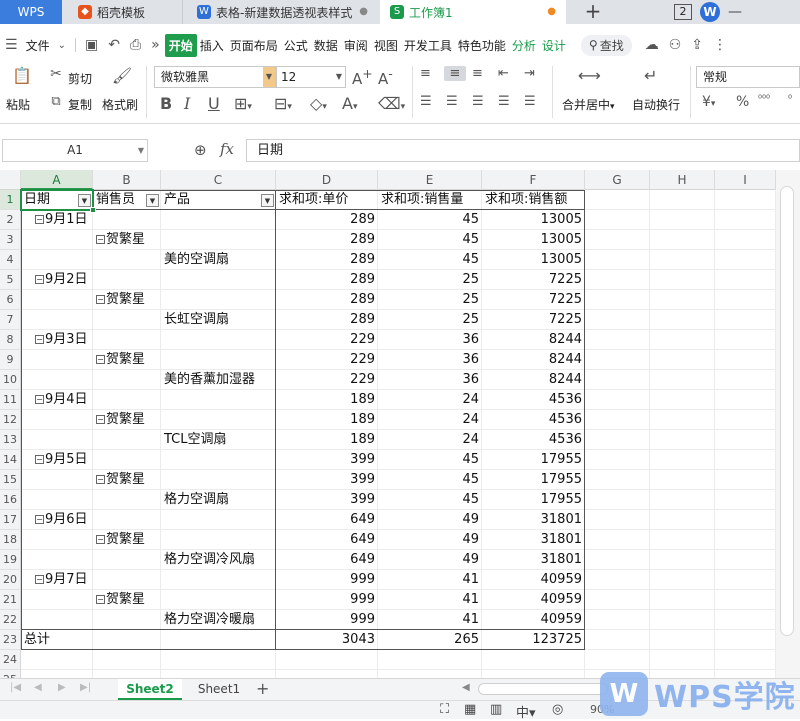 The height and width of the screenshot is (721, 800). Describe the element at coordinates (327, 420) in the screenshot. I see `price-cell: 189` at that location.